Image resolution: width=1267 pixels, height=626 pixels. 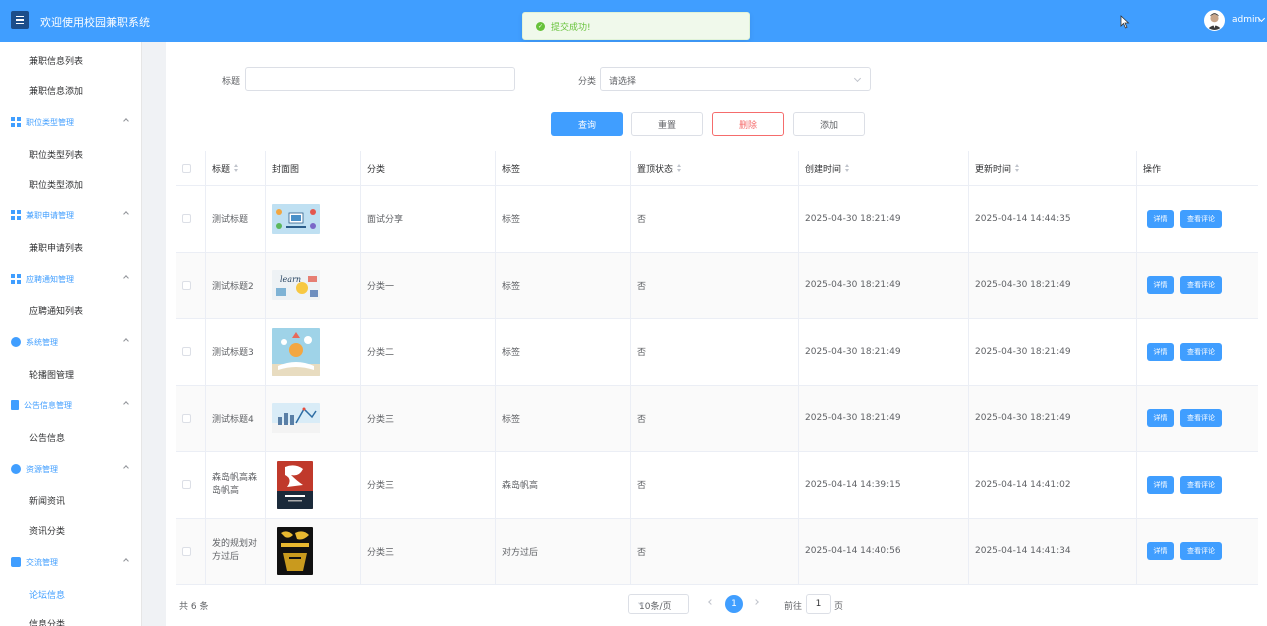 What do you see at coordinates (20, 20) in the screenshot?
I see `menu-toggle-icon` at bounding box center [20, 20].